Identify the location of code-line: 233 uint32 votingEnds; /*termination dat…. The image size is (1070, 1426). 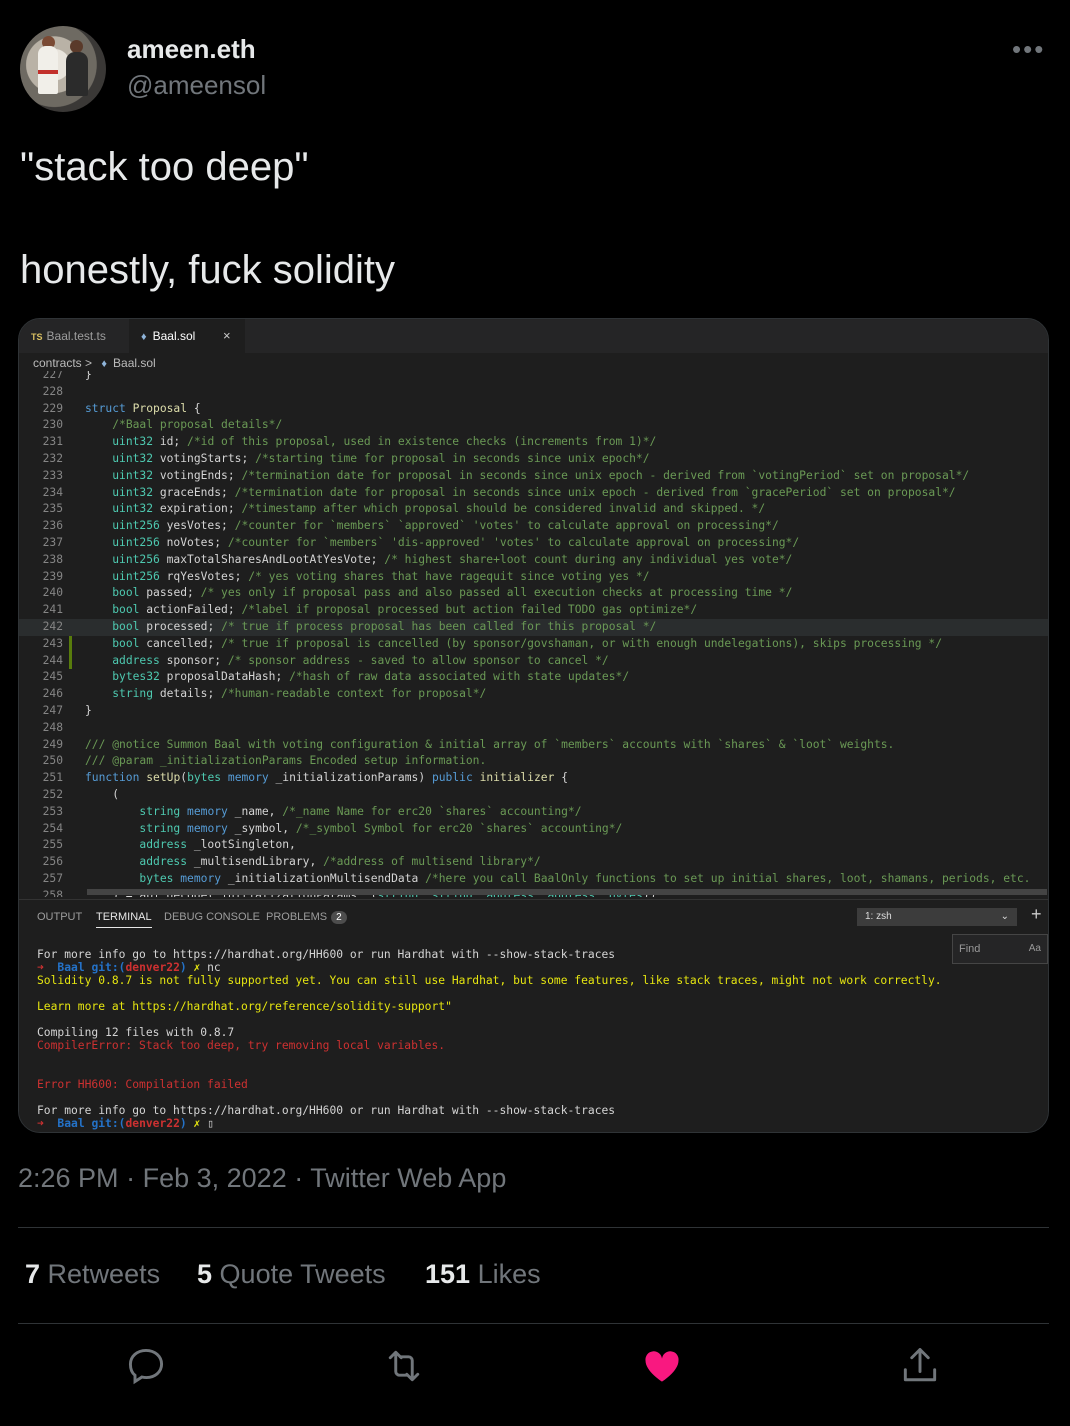
(533, 476).